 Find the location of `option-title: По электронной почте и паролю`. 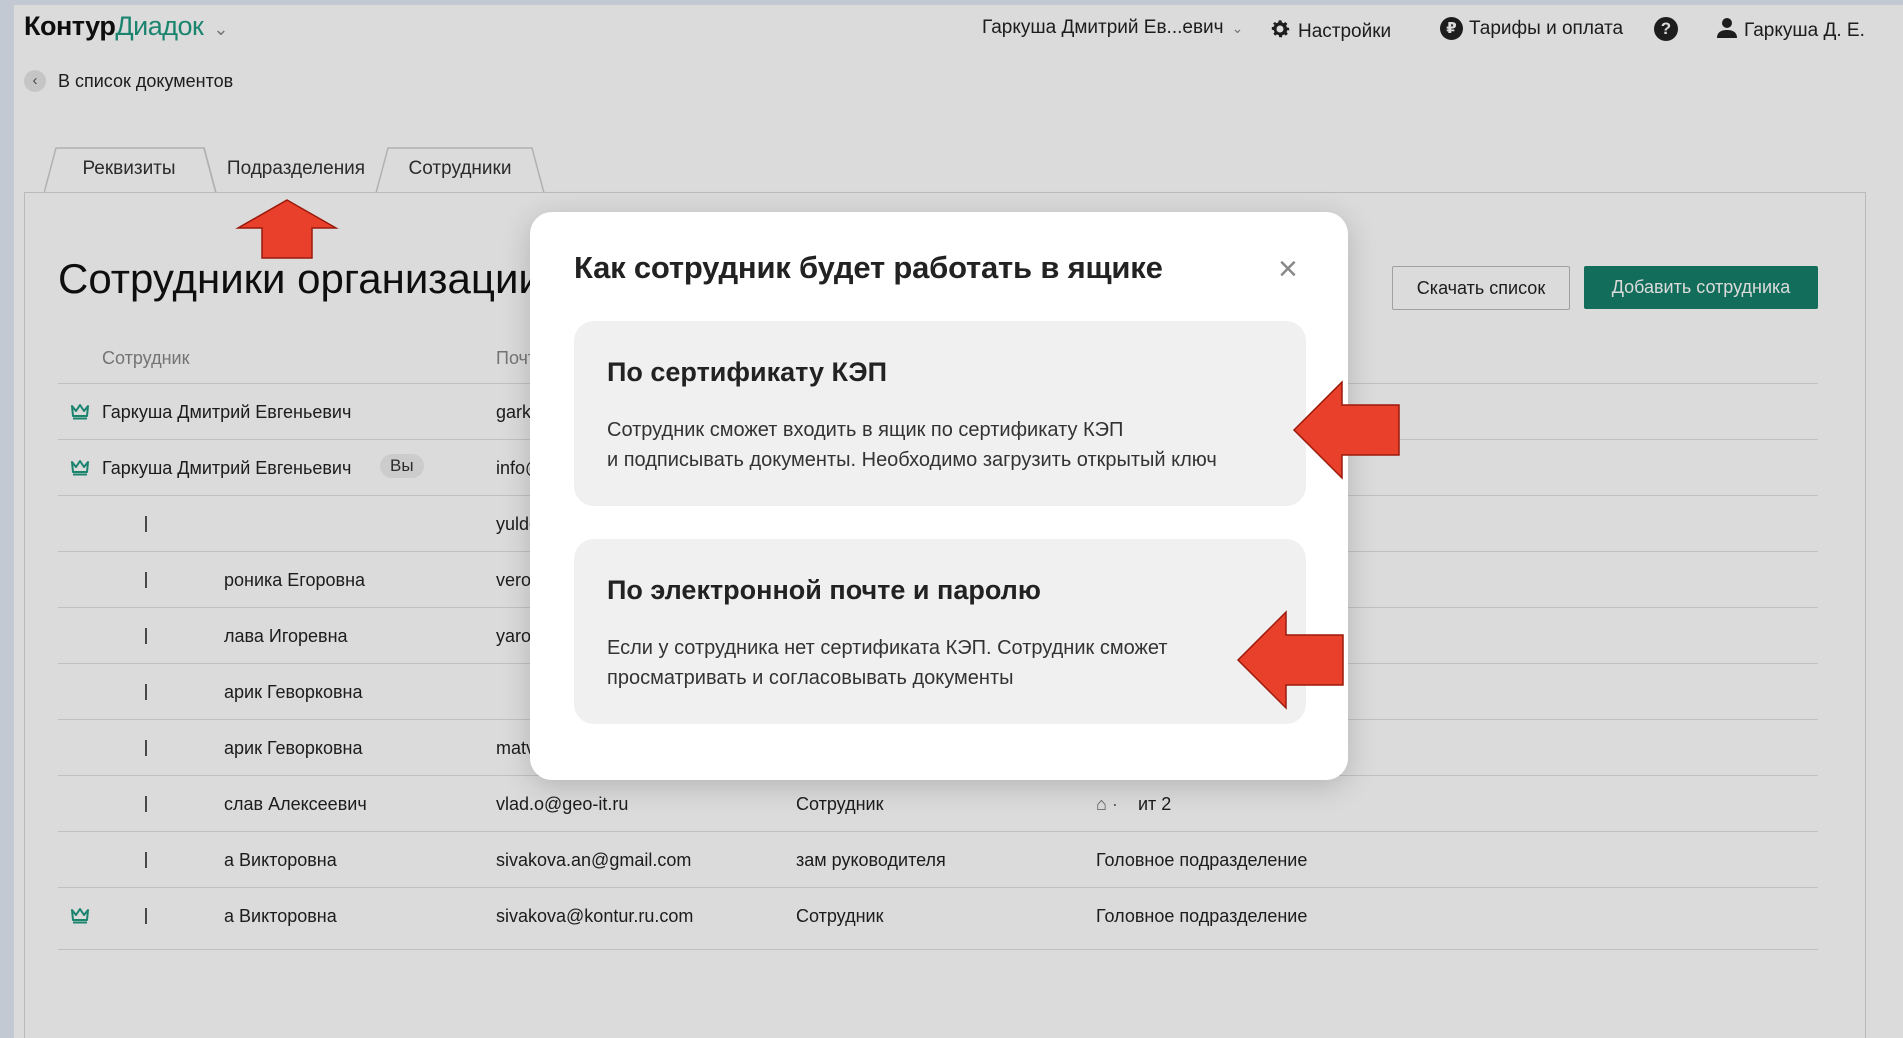

option-title: По электронной почте и паролю is located at coordinates (824, 590).